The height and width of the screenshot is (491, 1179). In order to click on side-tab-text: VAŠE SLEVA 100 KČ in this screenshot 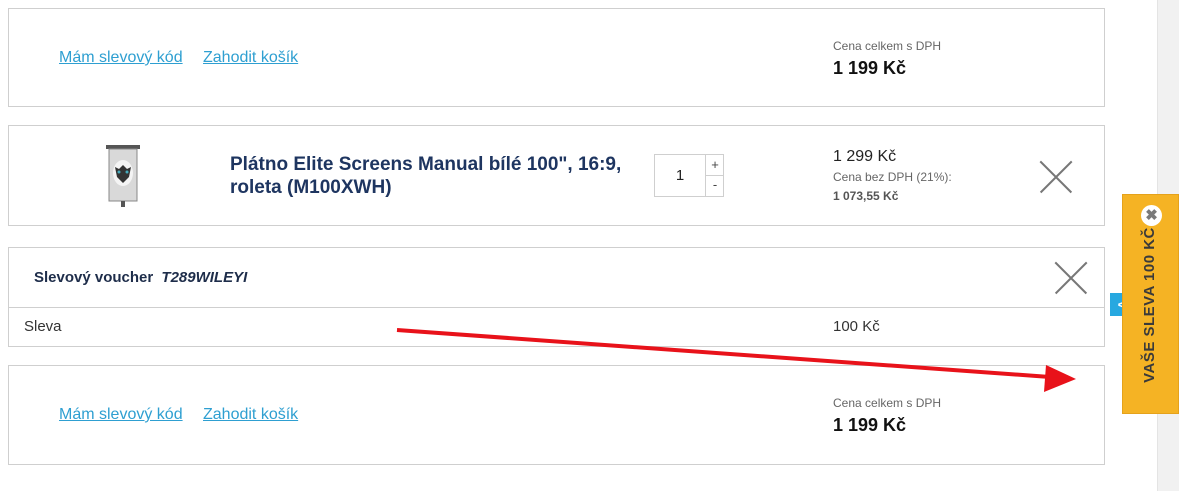, I will do `click(1149, 305)`.